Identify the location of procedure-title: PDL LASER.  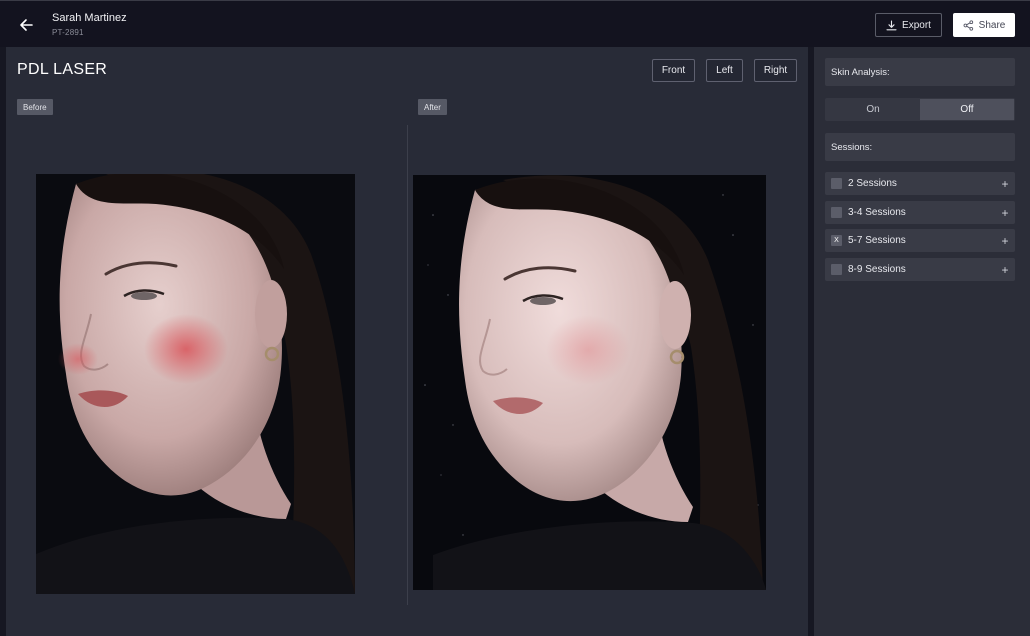
(62, 69).